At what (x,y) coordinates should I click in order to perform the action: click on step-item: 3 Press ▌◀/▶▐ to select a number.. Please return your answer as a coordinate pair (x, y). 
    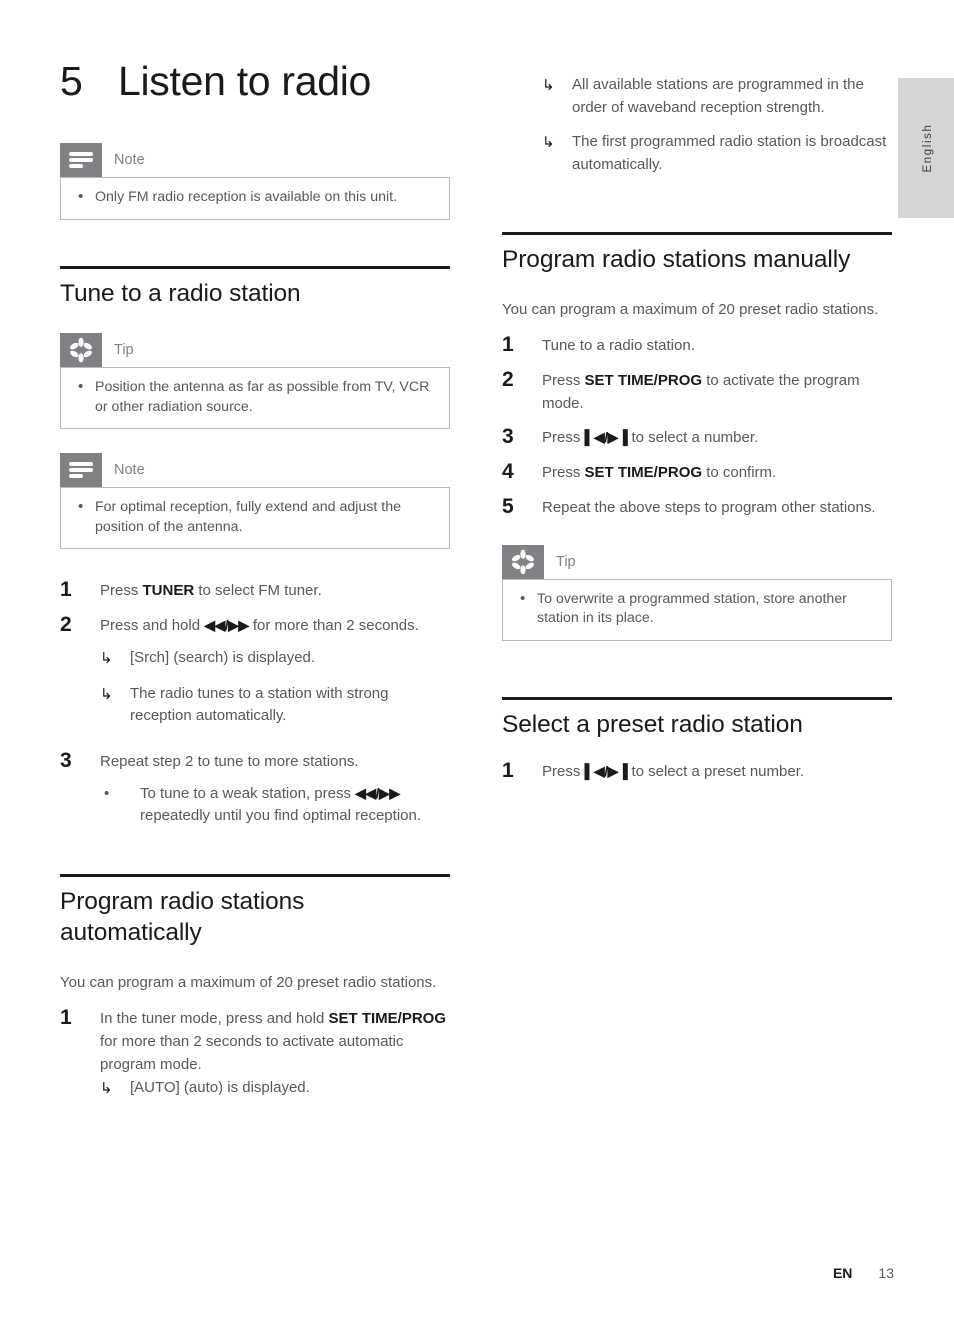
    Looking at the image, I should click on (697, 437).